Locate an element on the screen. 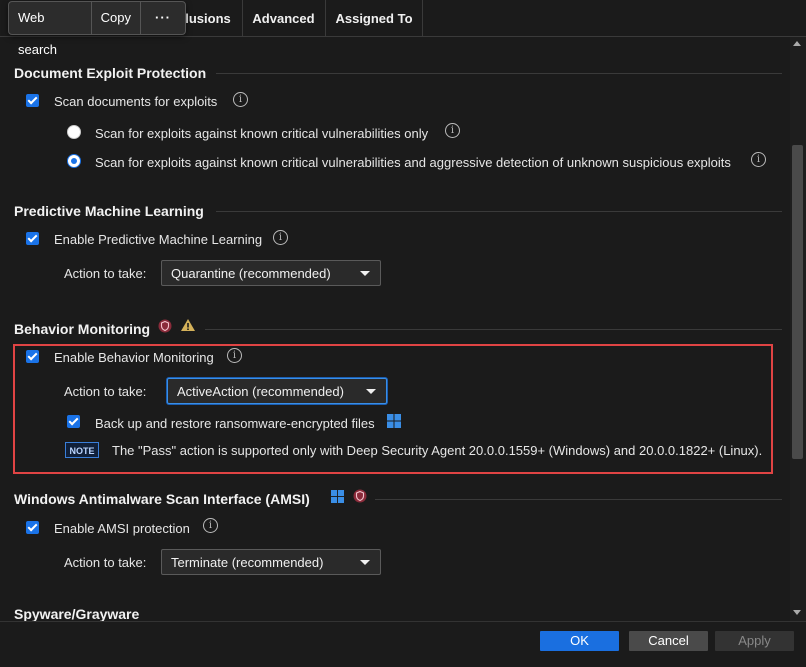 Image resolution: width=806 pixels, height=667 pixels. apply-button: Apply is located at coordinates (754, 641).